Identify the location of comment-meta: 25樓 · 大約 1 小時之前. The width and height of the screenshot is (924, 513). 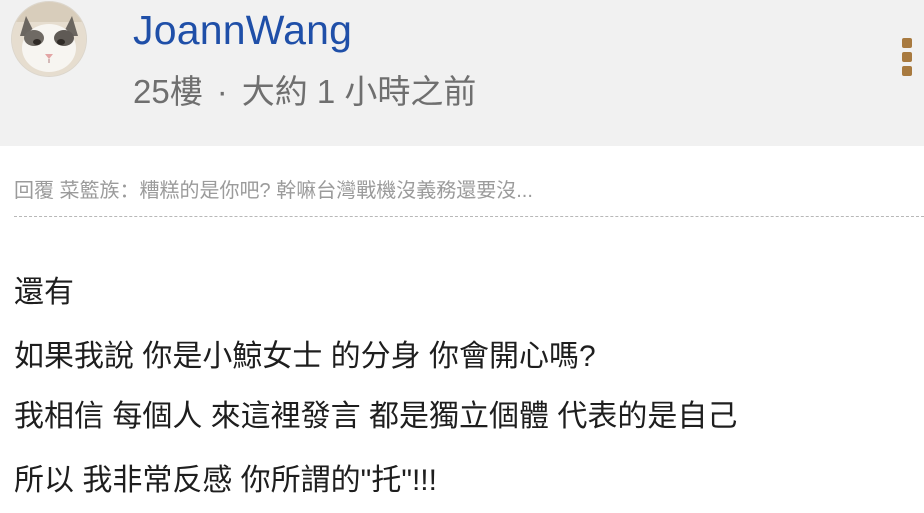
(304, 92).